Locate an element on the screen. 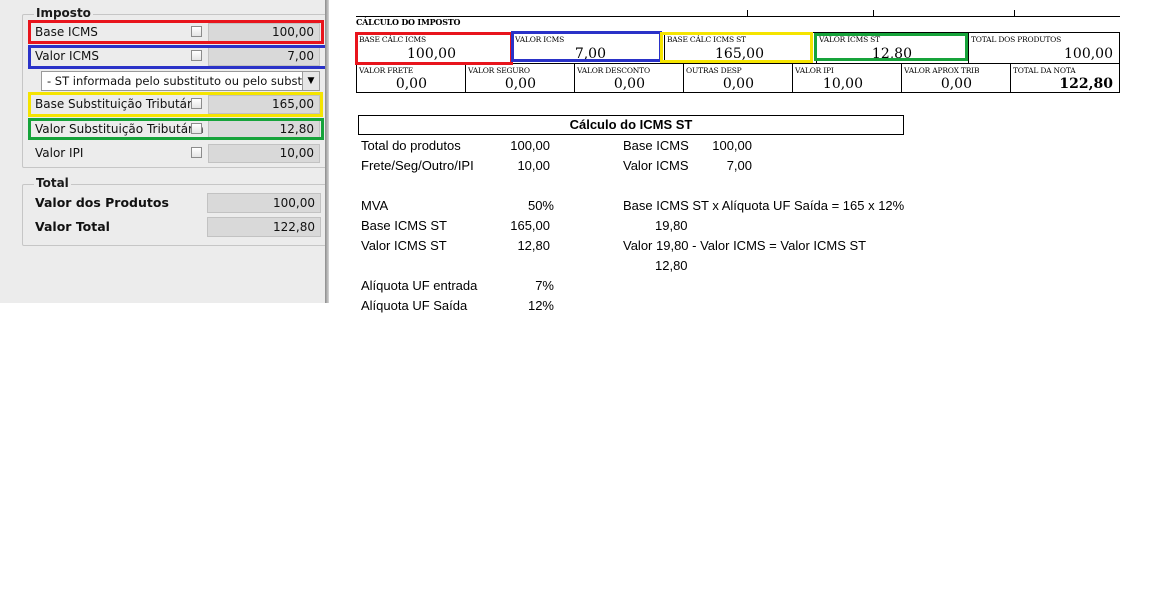 This screenshot has width=1169, height=589. calc-aliq-saida-value: 12% is located at coordinates (540, 305).